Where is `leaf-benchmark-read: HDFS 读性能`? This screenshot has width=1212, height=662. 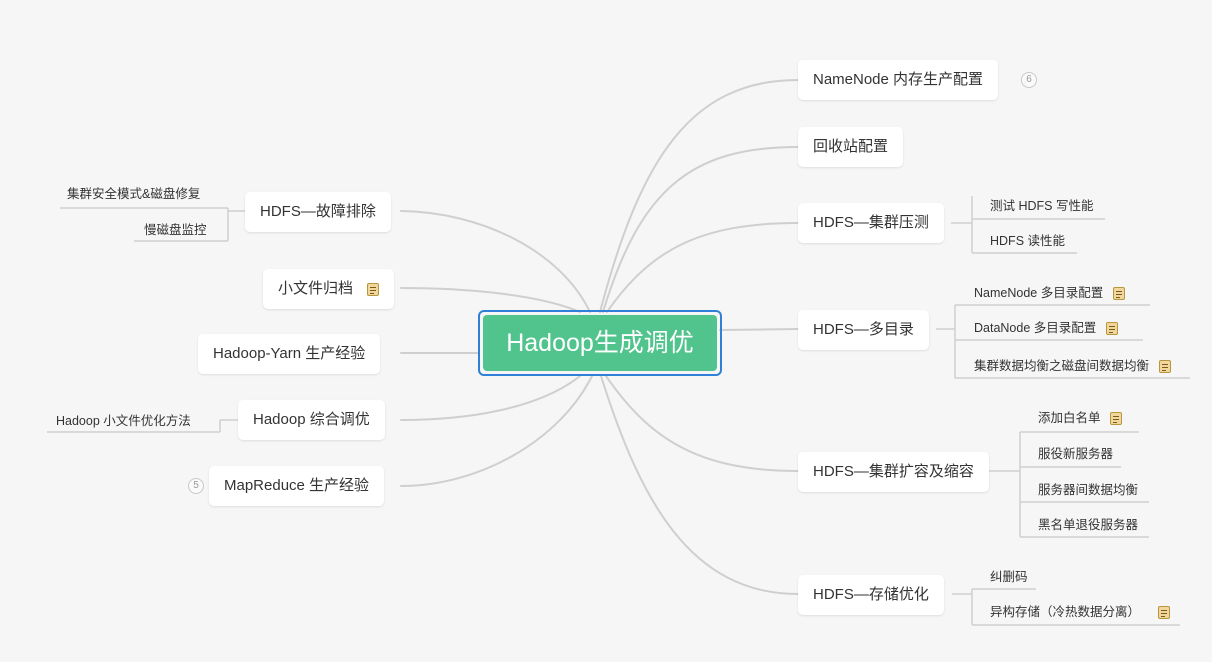
leaf-benchmark-read: HDFS 读性能 is located at coordinates (1027, 241).